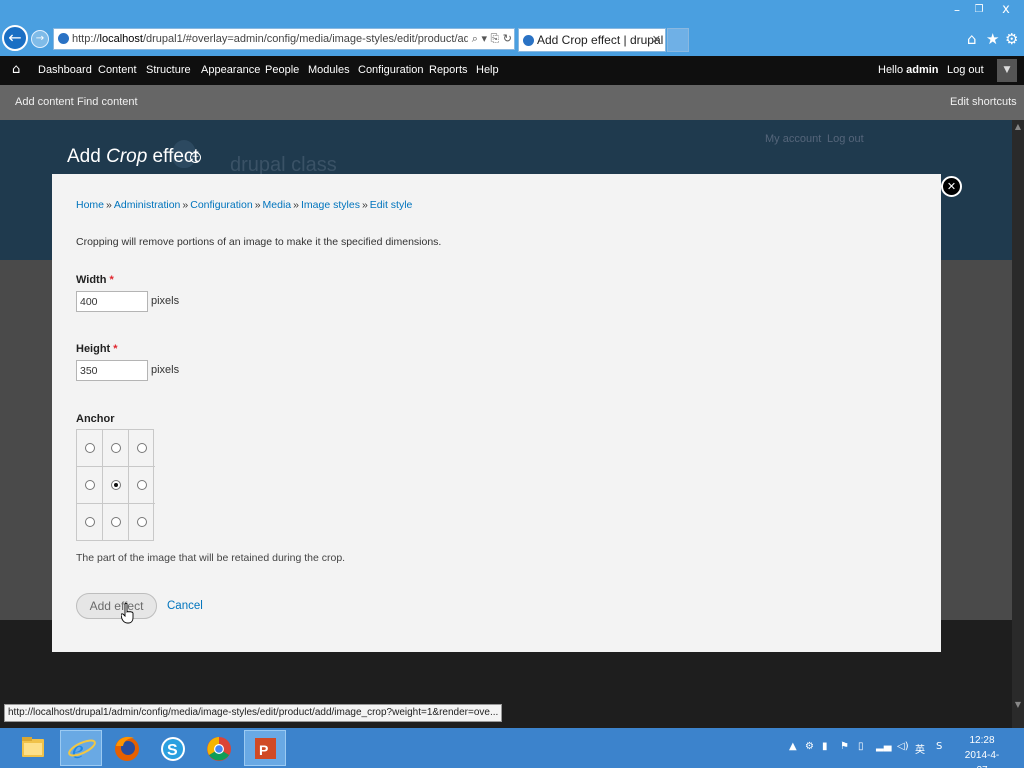 This screenshot has height=768, width=1024. Describe the element at coordinates (90, 205) in the screenshot. I see `breadcrumb-home: Home` at that location.